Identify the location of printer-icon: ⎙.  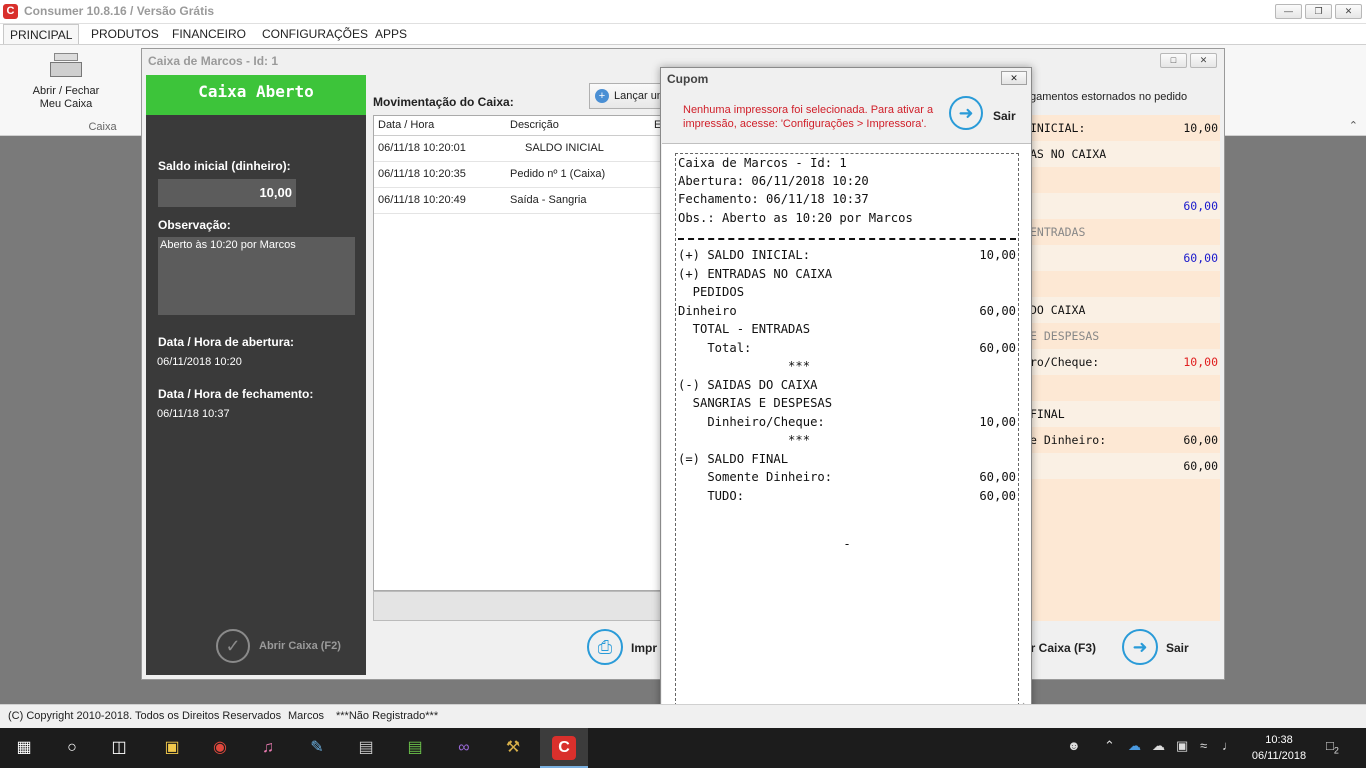
(605, 647).